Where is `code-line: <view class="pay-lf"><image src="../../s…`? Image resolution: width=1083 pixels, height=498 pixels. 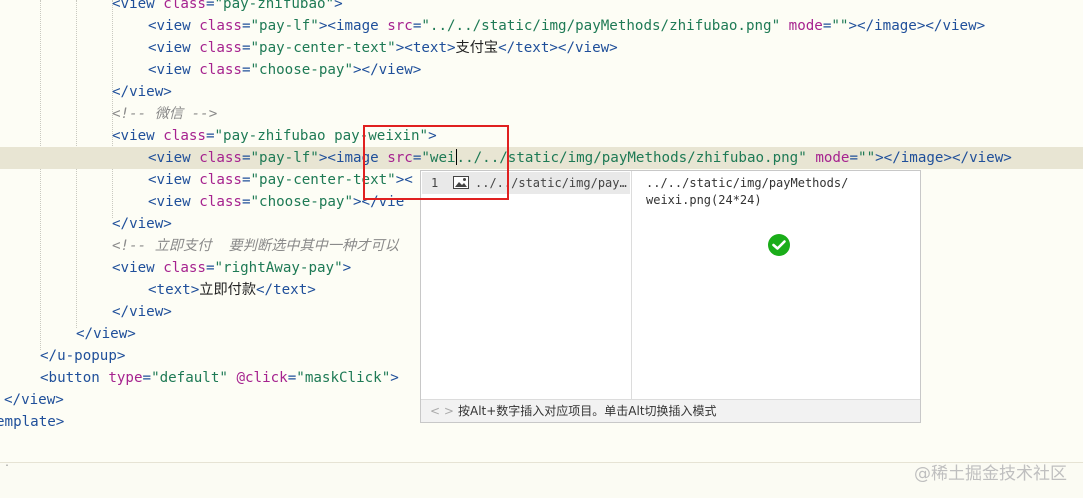 code-line: <view class="pay-lf"><image src="../../s… is located at coordinates (567, 26).